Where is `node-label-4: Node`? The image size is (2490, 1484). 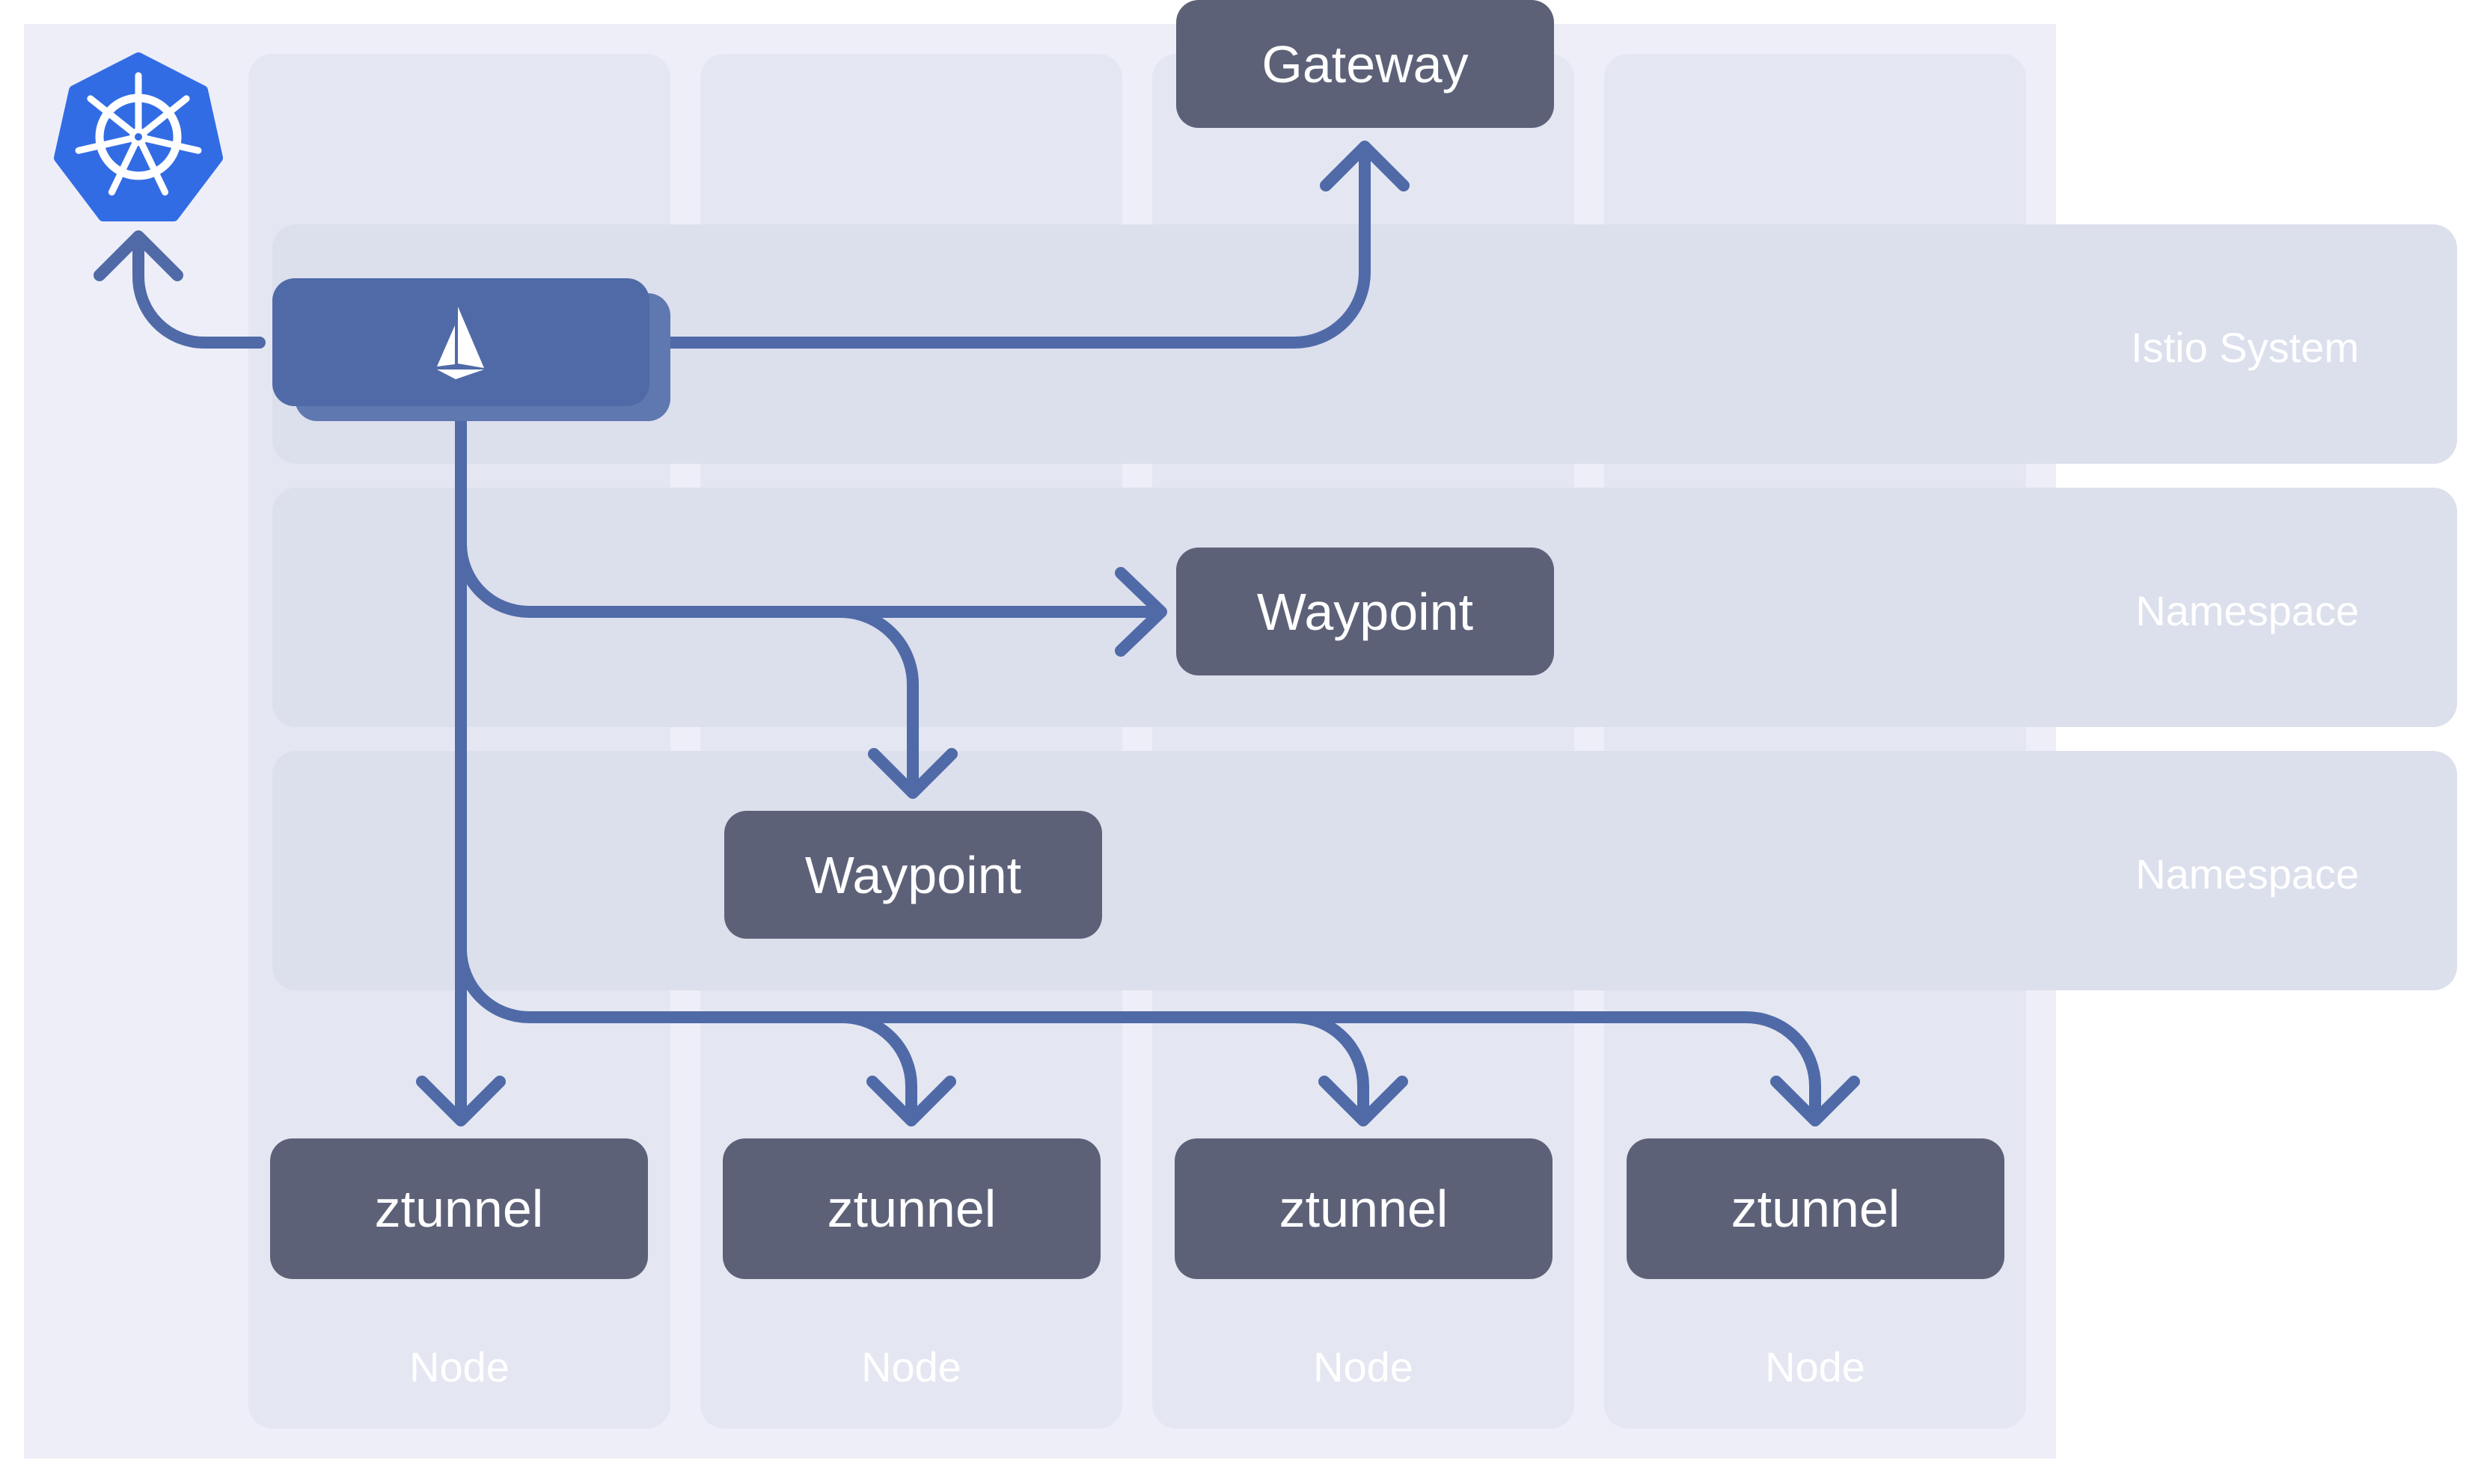 node-label-4: Node is located at coordinates (1815, 1367).